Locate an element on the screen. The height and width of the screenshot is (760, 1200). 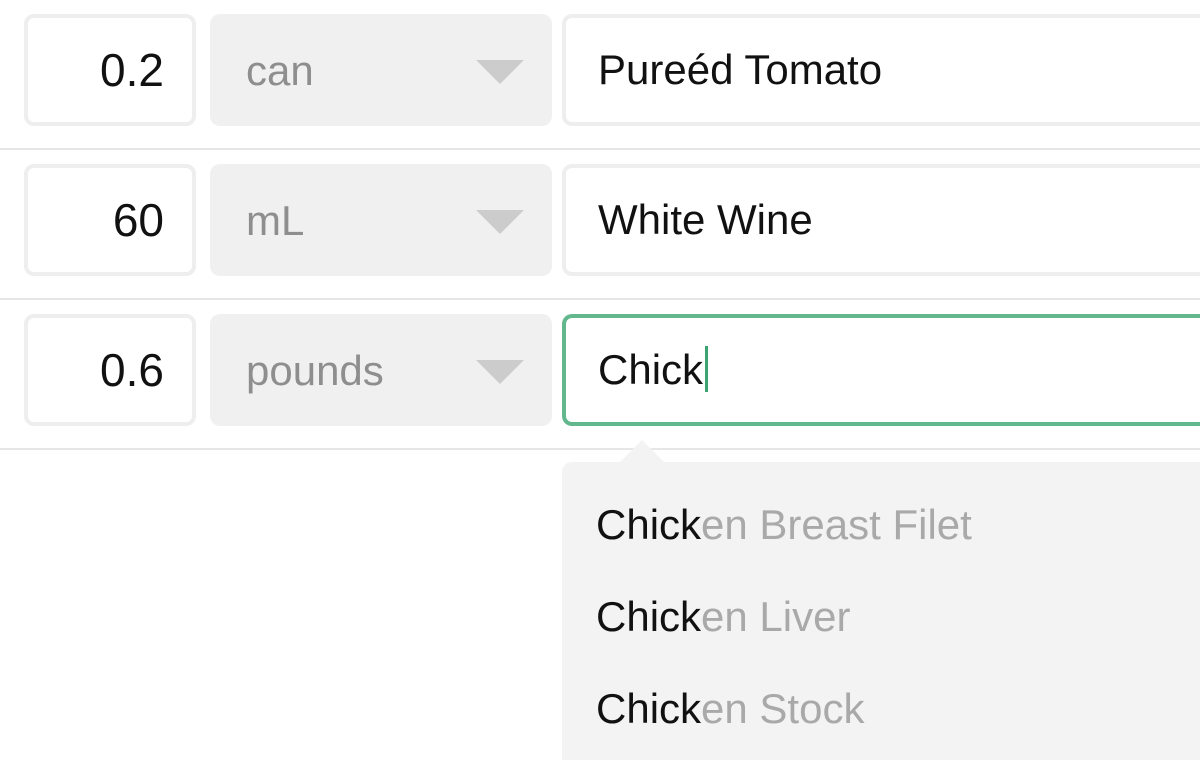
unit-select: can is located at coordinates (381, 70).